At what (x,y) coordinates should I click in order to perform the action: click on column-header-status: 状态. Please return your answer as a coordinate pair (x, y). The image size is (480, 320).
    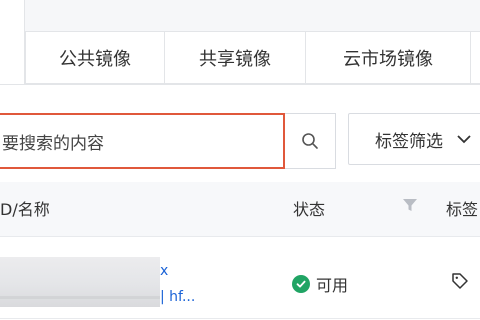
    Looking at the image, I should click on (309, 209).